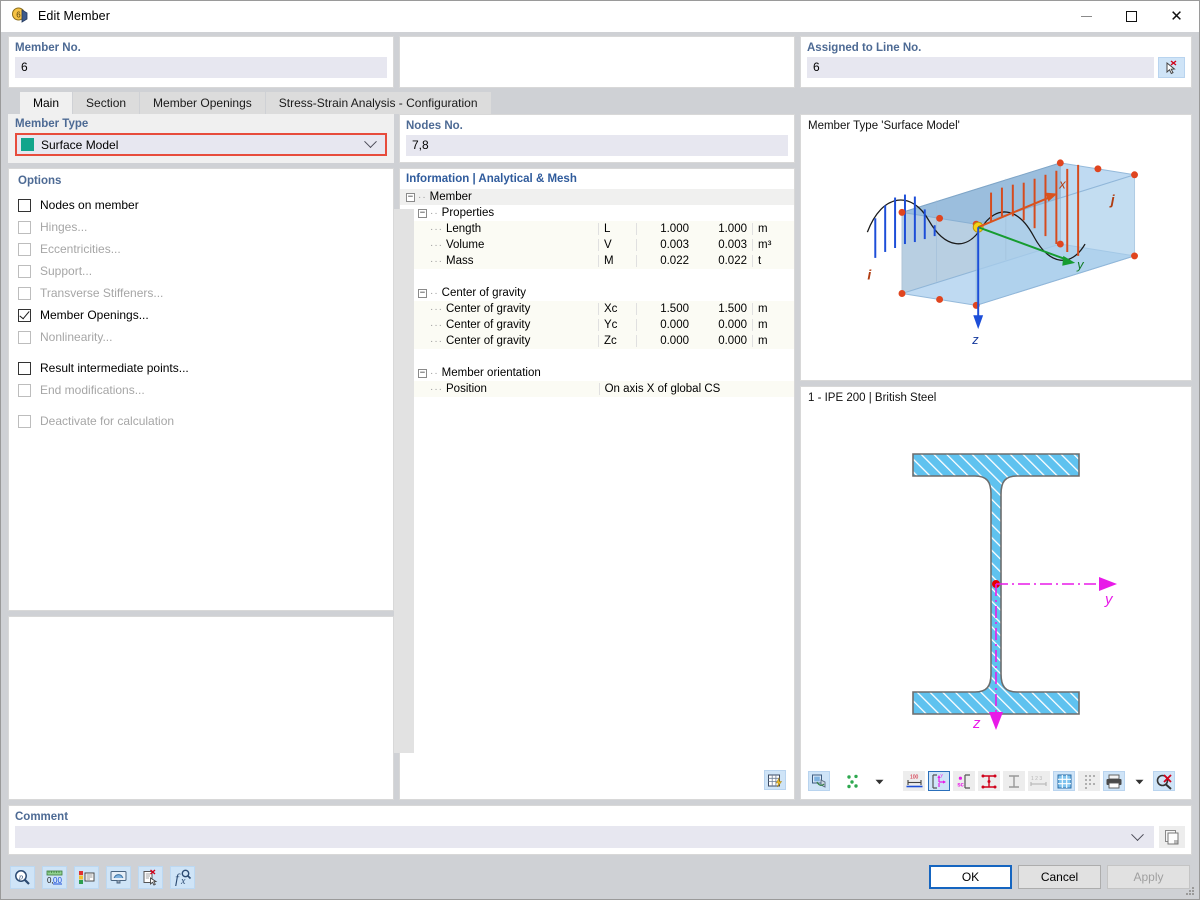  I want to click on information-scroll-gutter, so click(404, 481).